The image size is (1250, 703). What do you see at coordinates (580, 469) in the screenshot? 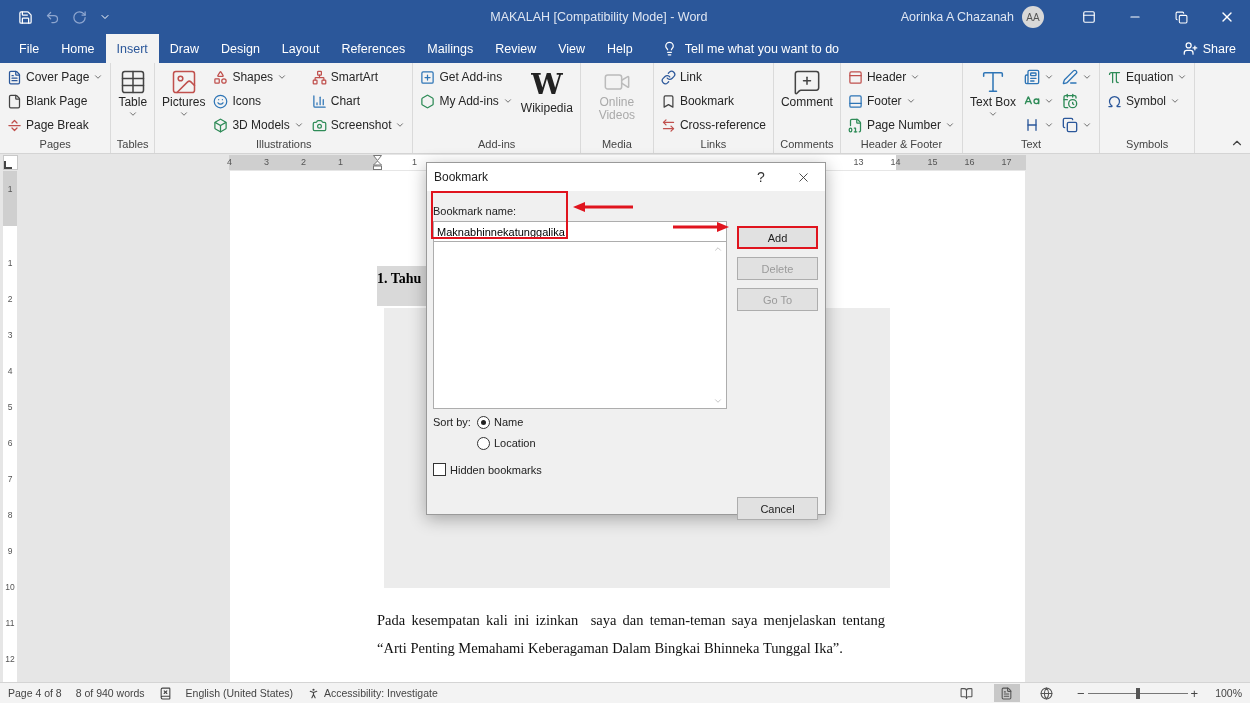
I see `hidden-bookmarks-checkbox: Hidden bookmarks` at bounding box center [580, 469].